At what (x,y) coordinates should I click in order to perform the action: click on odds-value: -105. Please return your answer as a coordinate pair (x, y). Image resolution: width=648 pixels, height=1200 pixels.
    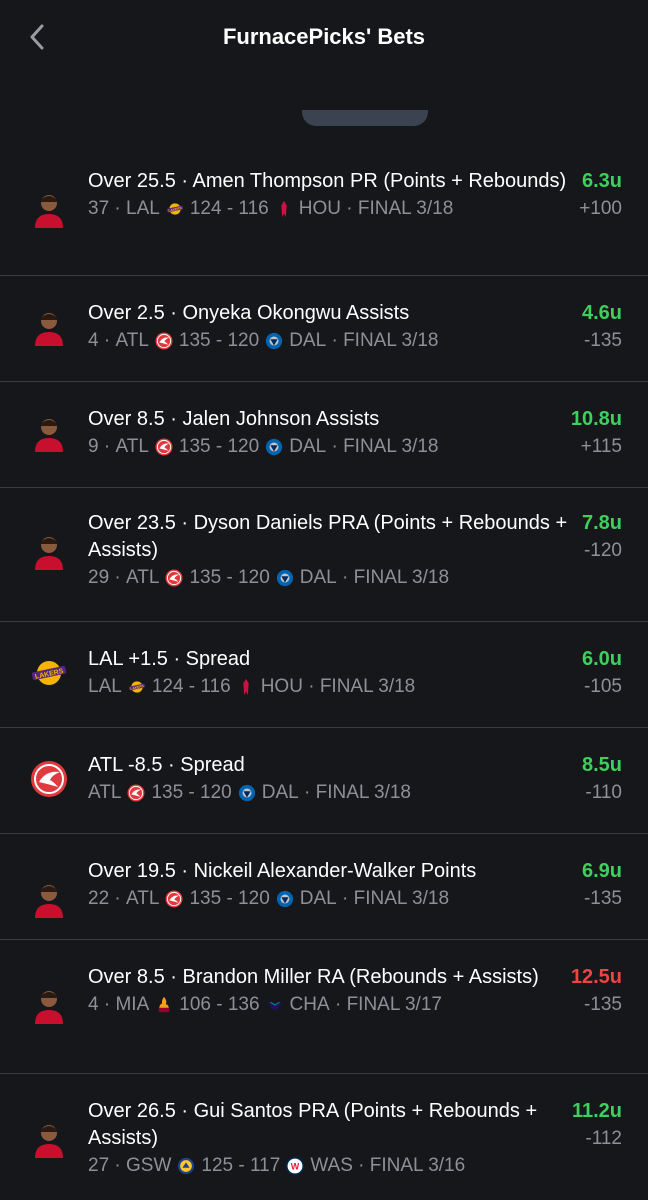
    Looking at the image, I should click on (602, 686).